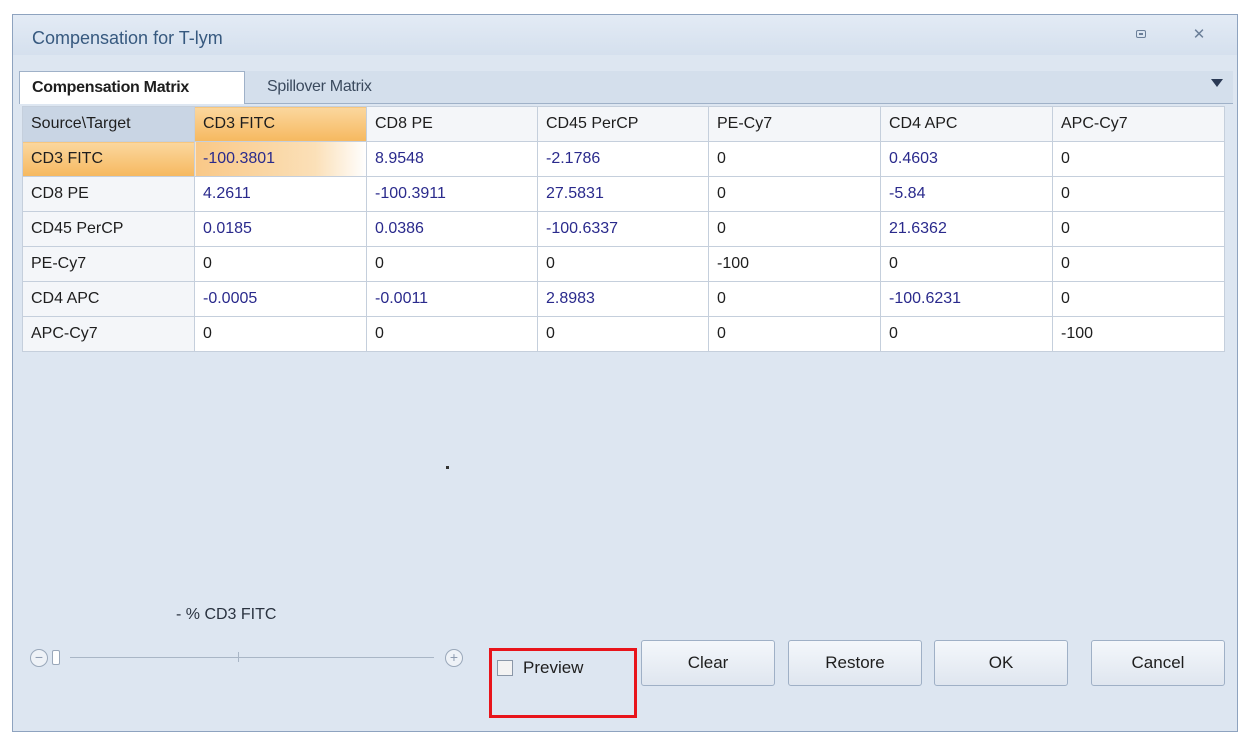 The height and width of the screenshot is (735, 1243). What do you see at coordinates (1138, 124) in the screenshot?
I see `column-header: APC-Cy7` at bounding box center [1138, 124].